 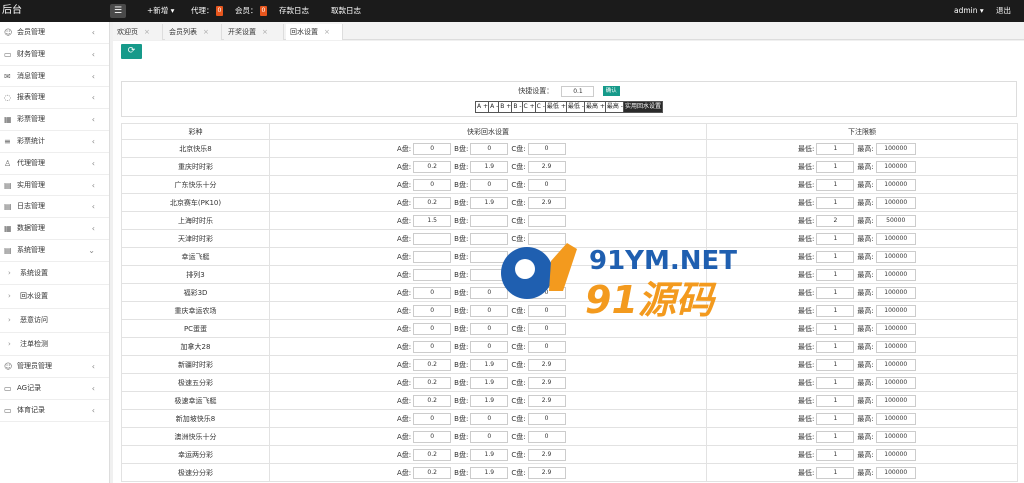 What do you see at coordinates (54, 33) in the screenshot?
I see `sidebar-item-0: ☺ 会员管理 ‹` at bounding box center [54, 33].